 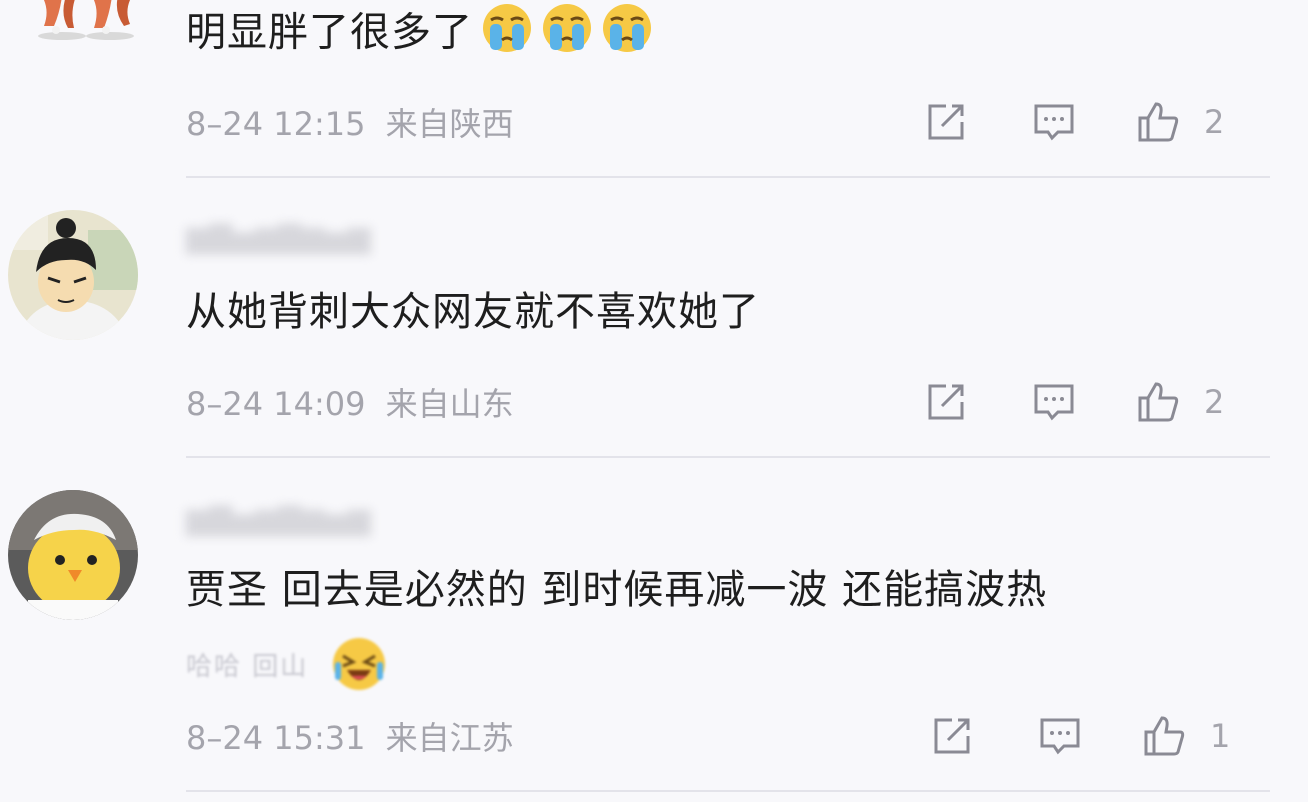 I want to click on comment-meta: 8–24 15:31 来自江苏, so click(x=350, y=738).